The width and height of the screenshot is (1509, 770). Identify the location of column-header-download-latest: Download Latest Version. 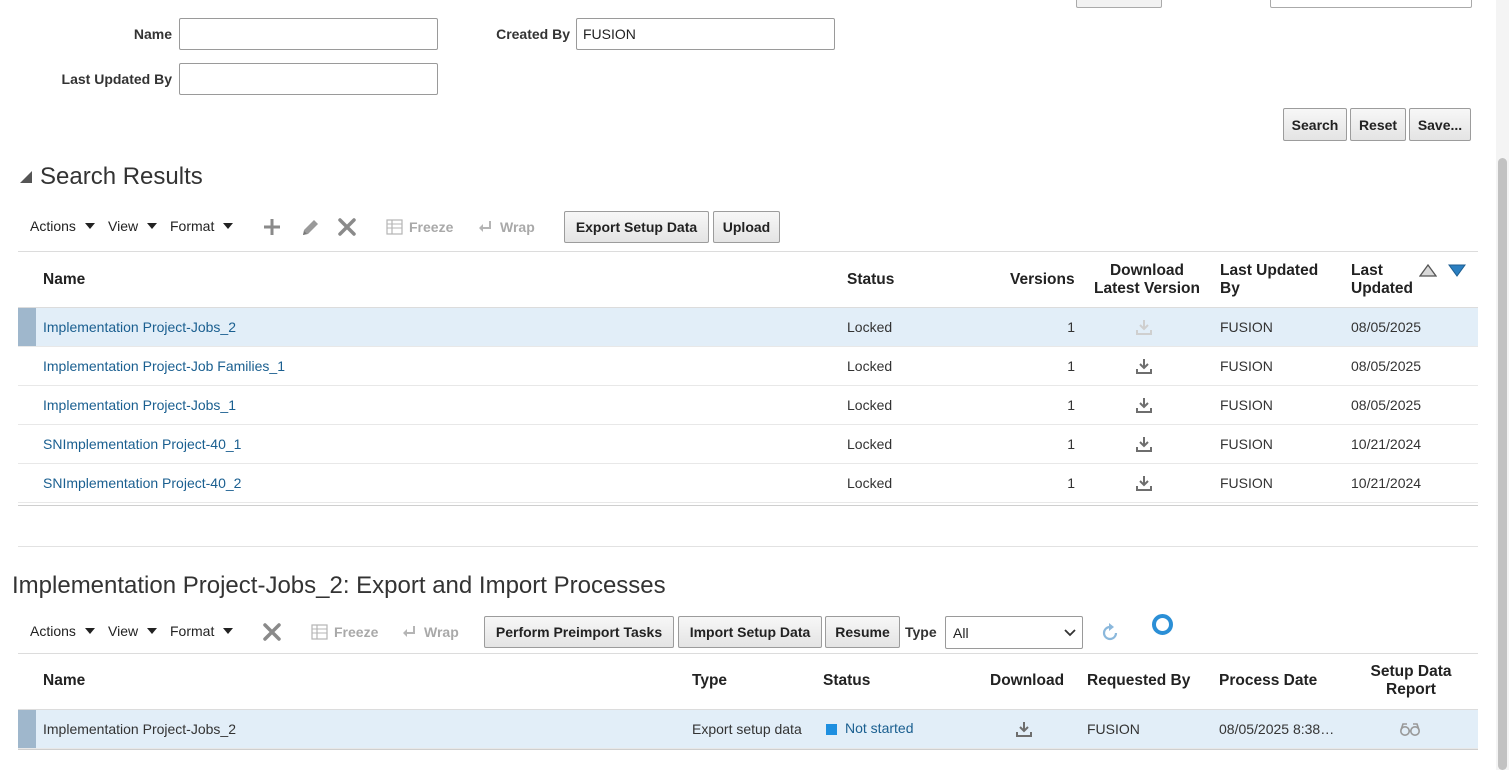
(1147, 280).